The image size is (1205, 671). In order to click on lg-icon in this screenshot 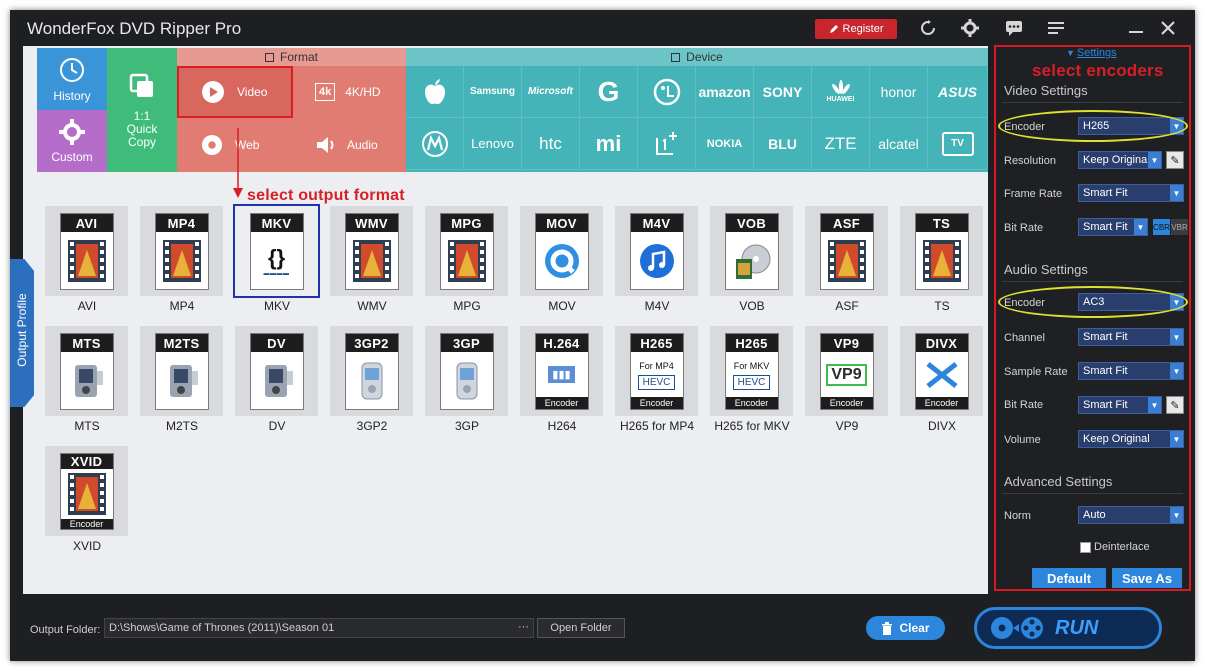, I will do `click(667, 92)`.